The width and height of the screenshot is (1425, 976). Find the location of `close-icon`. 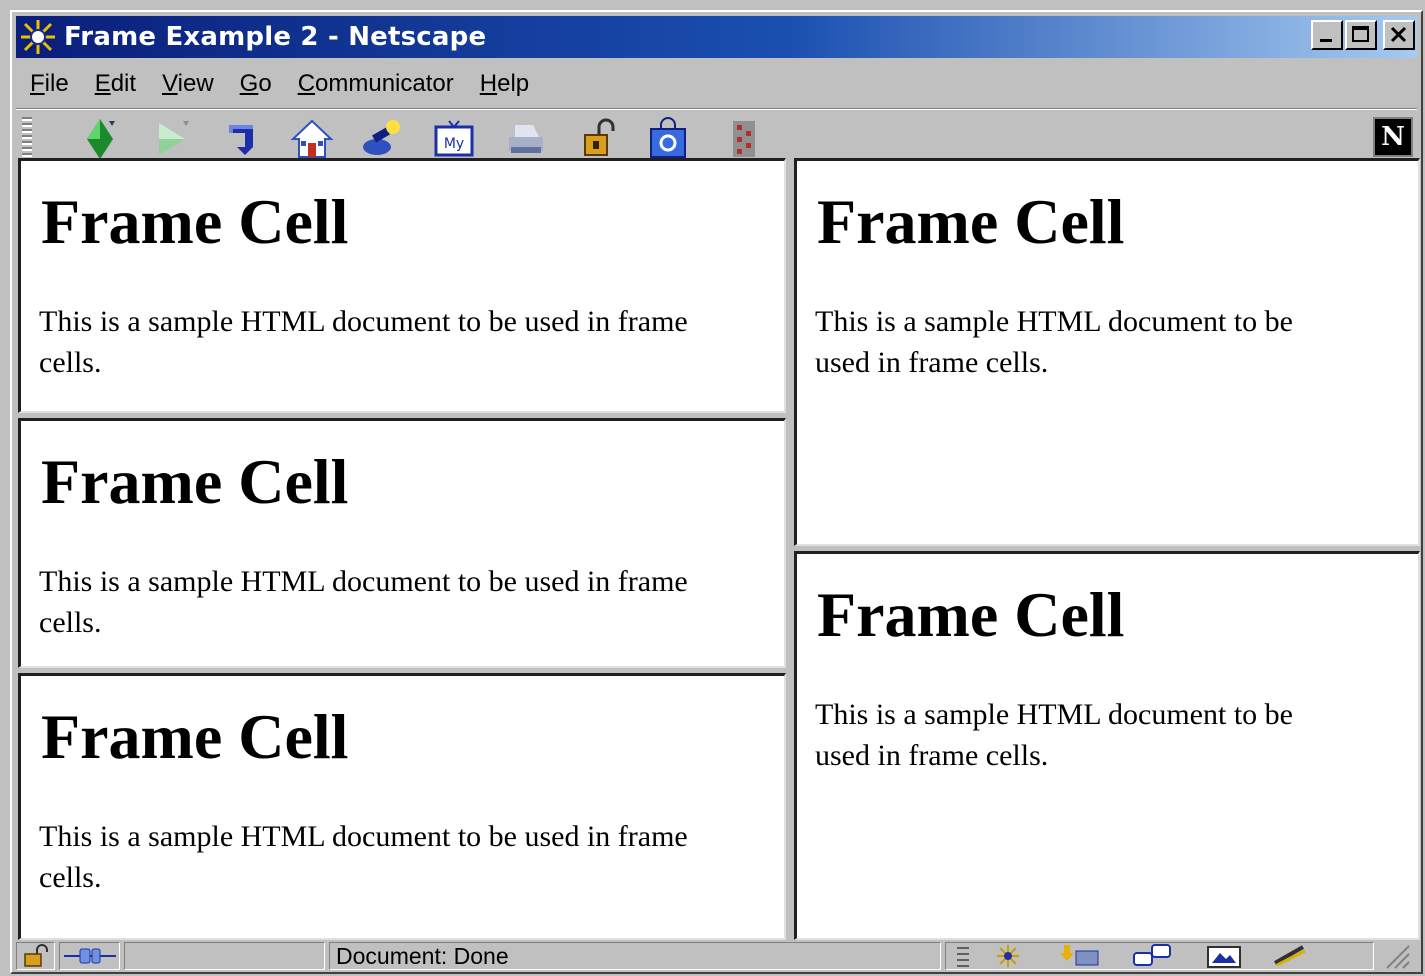

close-icon is located at coordinates (1398, 34).